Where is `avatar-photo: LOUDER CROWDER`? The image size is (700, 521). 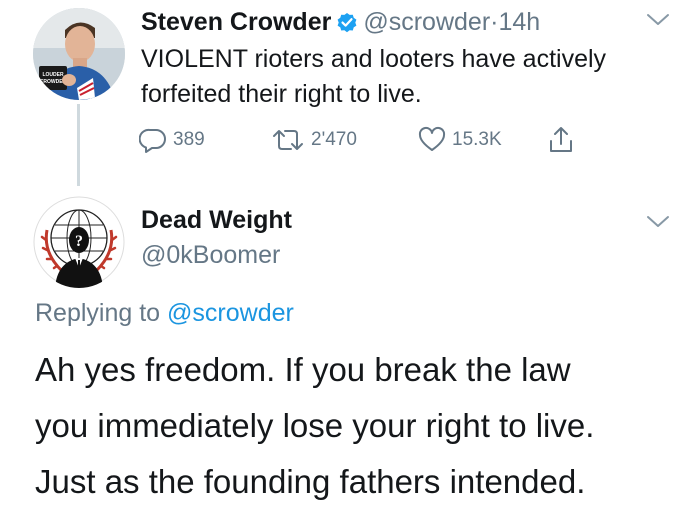
avatar-photo: LOUDER CROWDER is located at coordinates (79, 54).